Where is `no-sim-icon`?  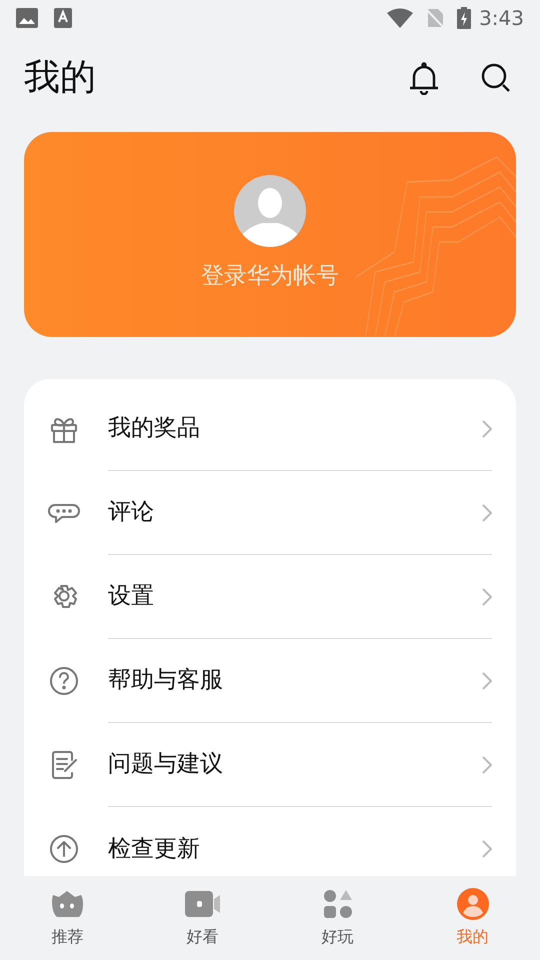
no-sim-icon is located at coordinates (435, 18).